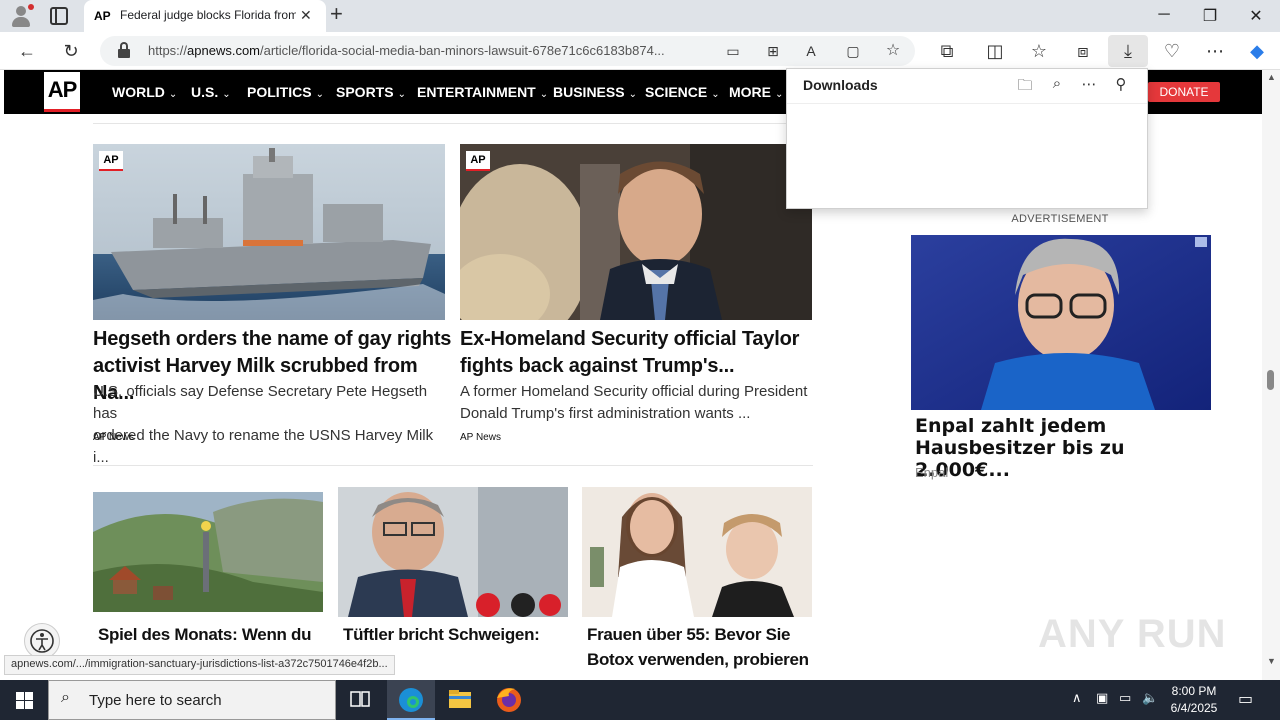 The height and width of the screenshot is (725, 1280). I want to click on tray-chevron-icon: ∧, so click(1077, 698).